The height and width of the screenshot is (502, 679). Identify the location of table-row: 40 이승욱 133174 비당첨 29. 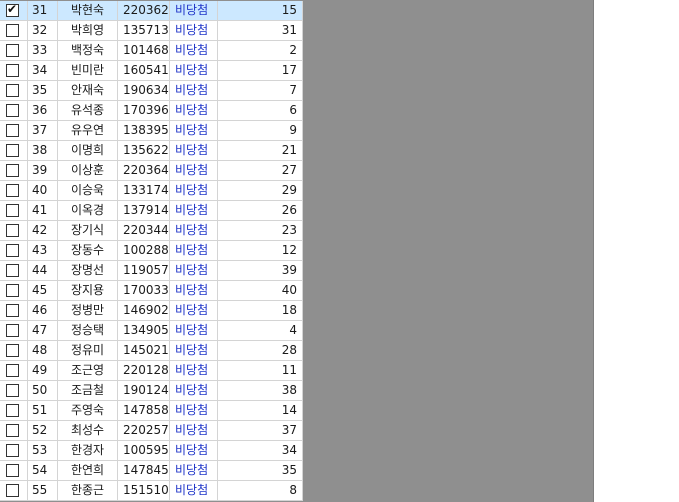
(151, 191).